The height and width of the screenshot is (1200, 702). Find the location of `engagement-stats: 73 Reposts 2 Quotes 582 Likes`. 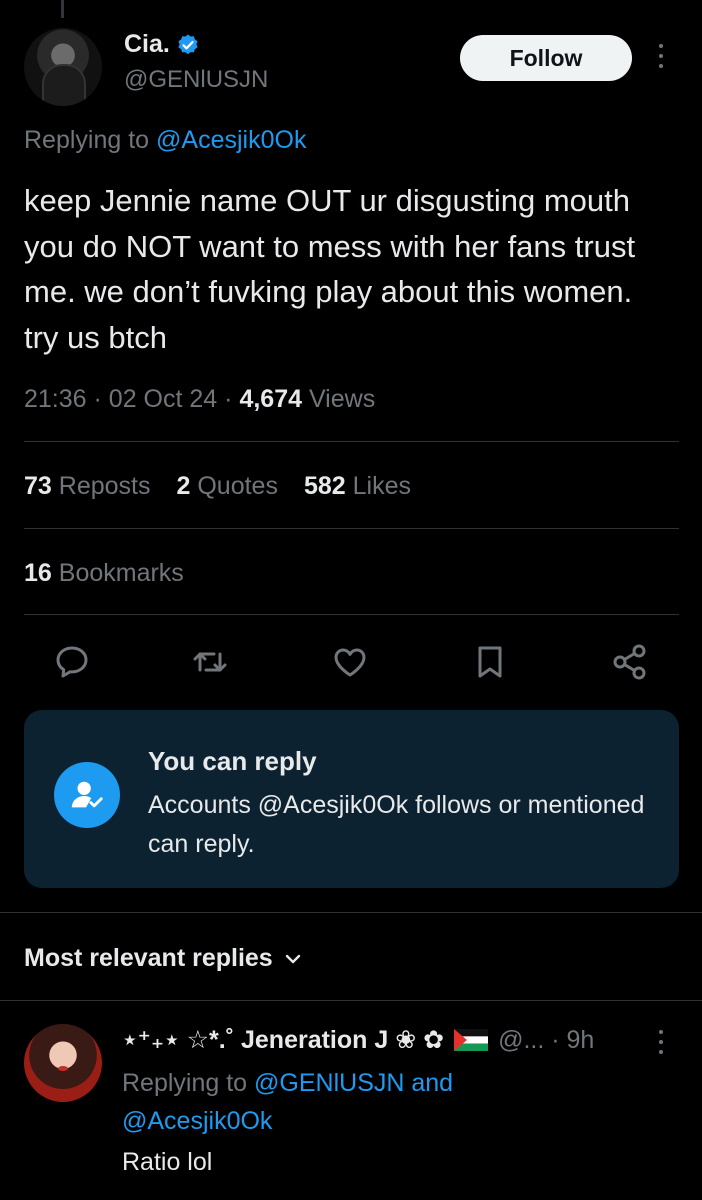

engagement-stats: 73 Reposts 2 Quotes 582 Likes is located at coordinates (217, 486).